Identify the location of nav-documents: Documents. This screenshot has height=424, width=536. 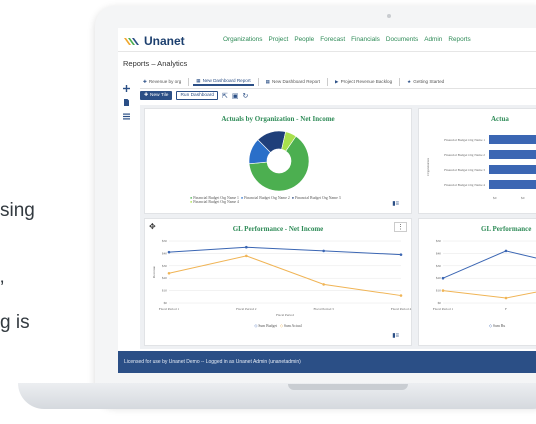
(402, 39).